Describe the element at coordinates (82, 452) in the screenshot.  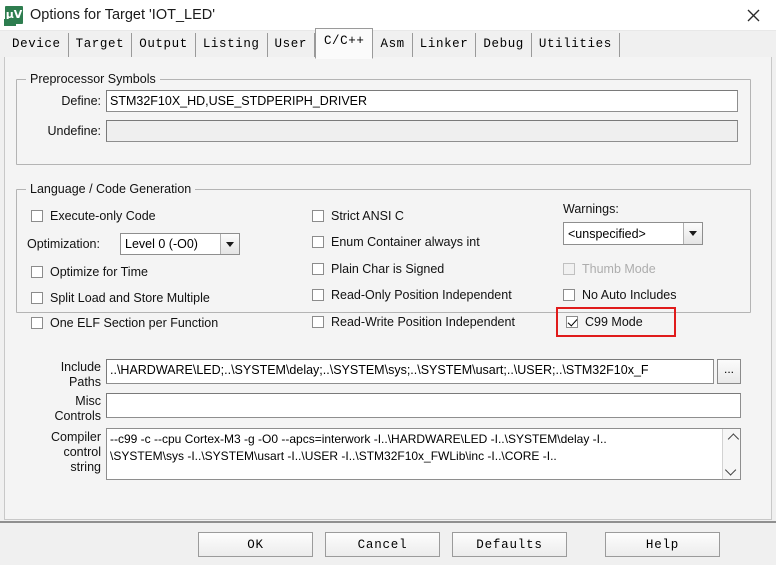
I see `compiler-label-line2: control` at that location.